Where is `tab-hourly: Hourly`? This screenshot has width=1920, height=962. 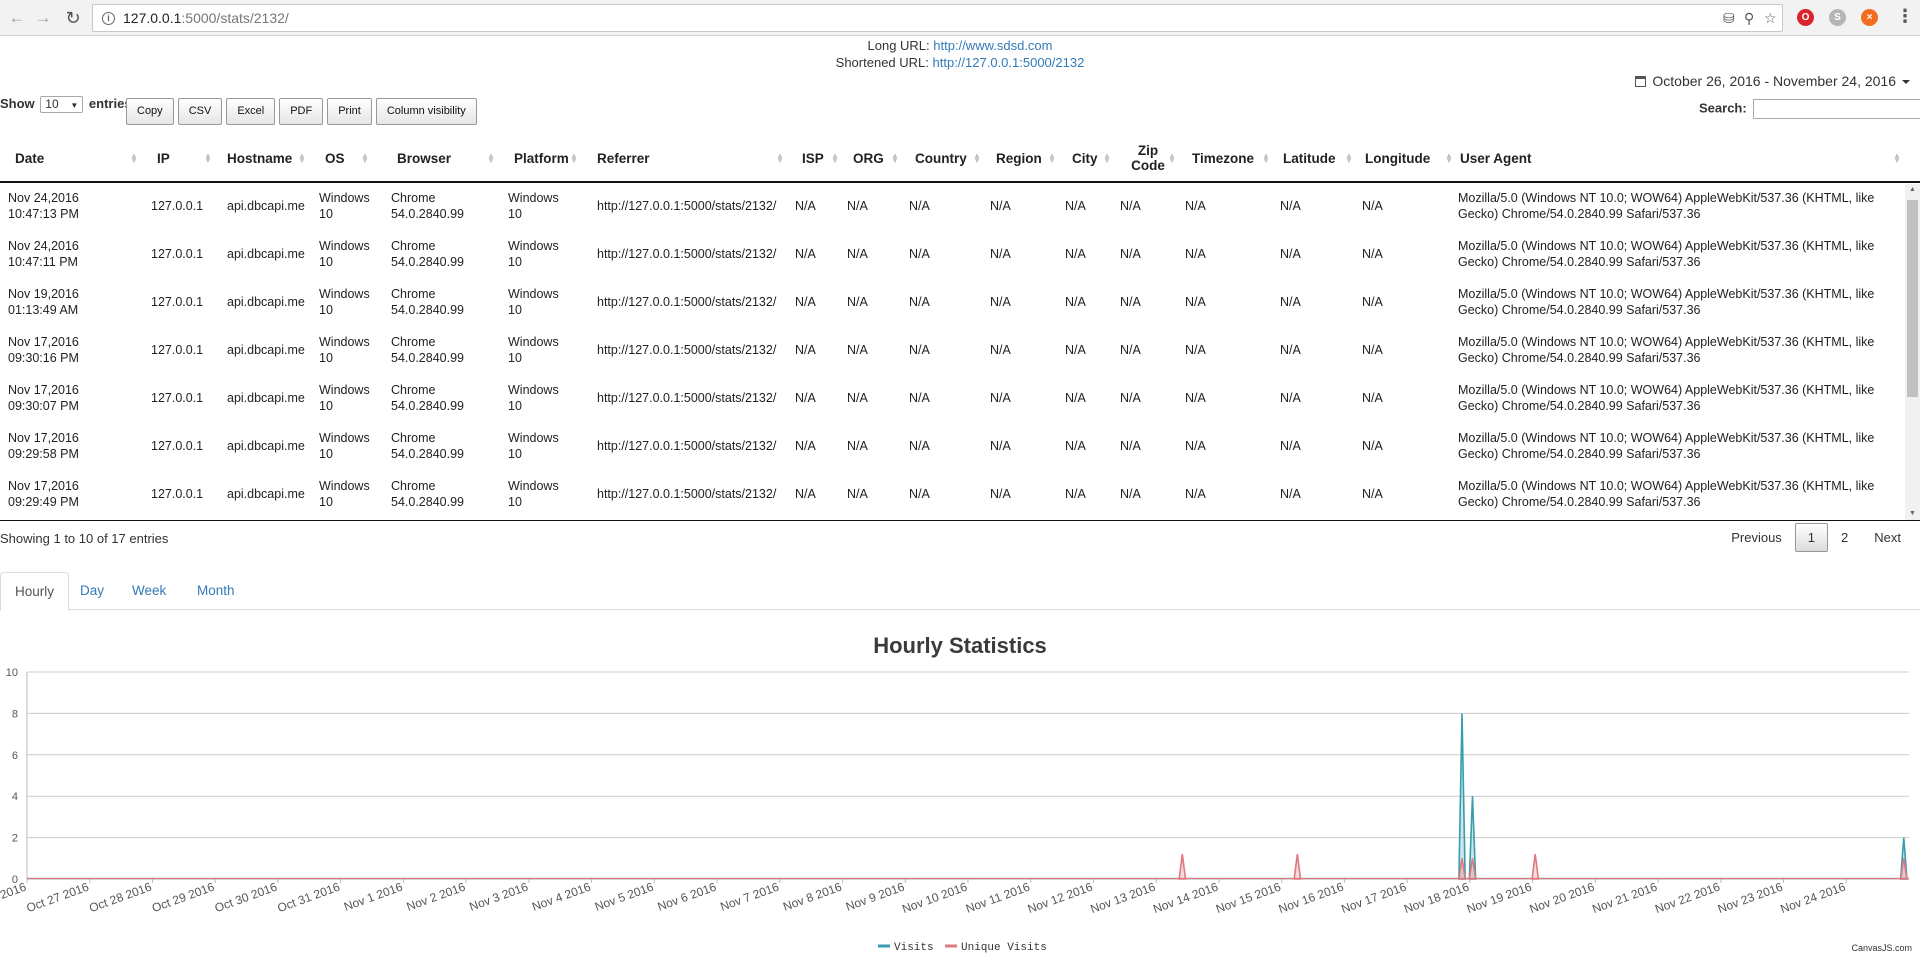 tab-hourly: Hourly is located at coordinates (35, 591).